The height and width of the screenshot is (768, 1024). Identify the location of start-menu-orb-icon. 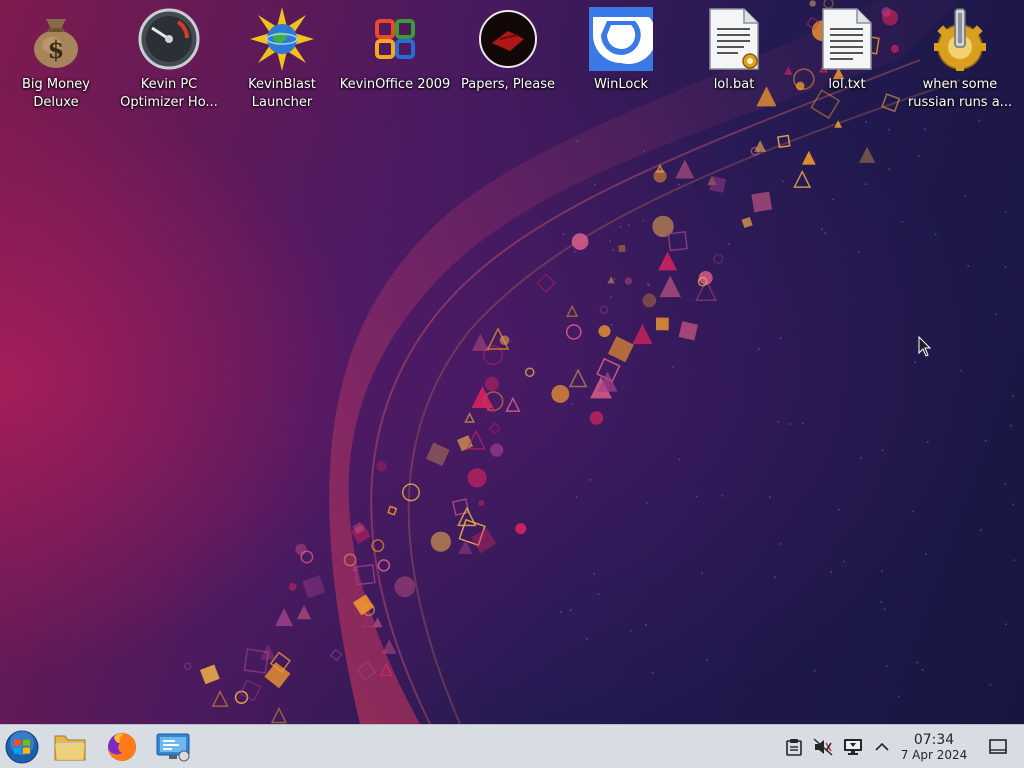
(22, 747).